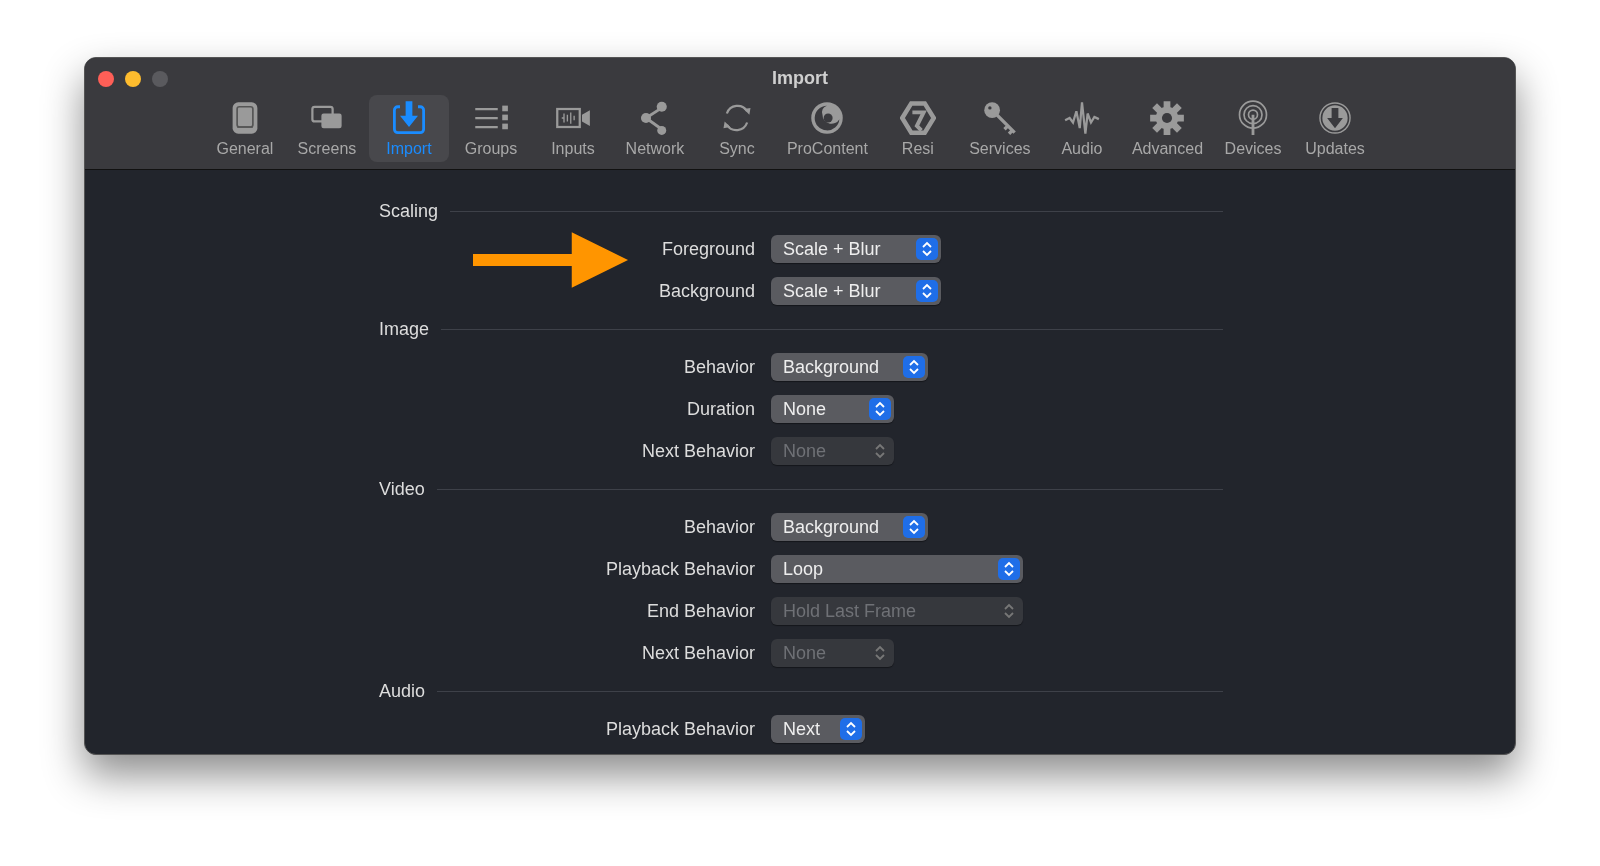 Image resolution: width=1600 pixels, height=866 pixels. I want to click on toolbar-tab: Network, so click(654, 128).